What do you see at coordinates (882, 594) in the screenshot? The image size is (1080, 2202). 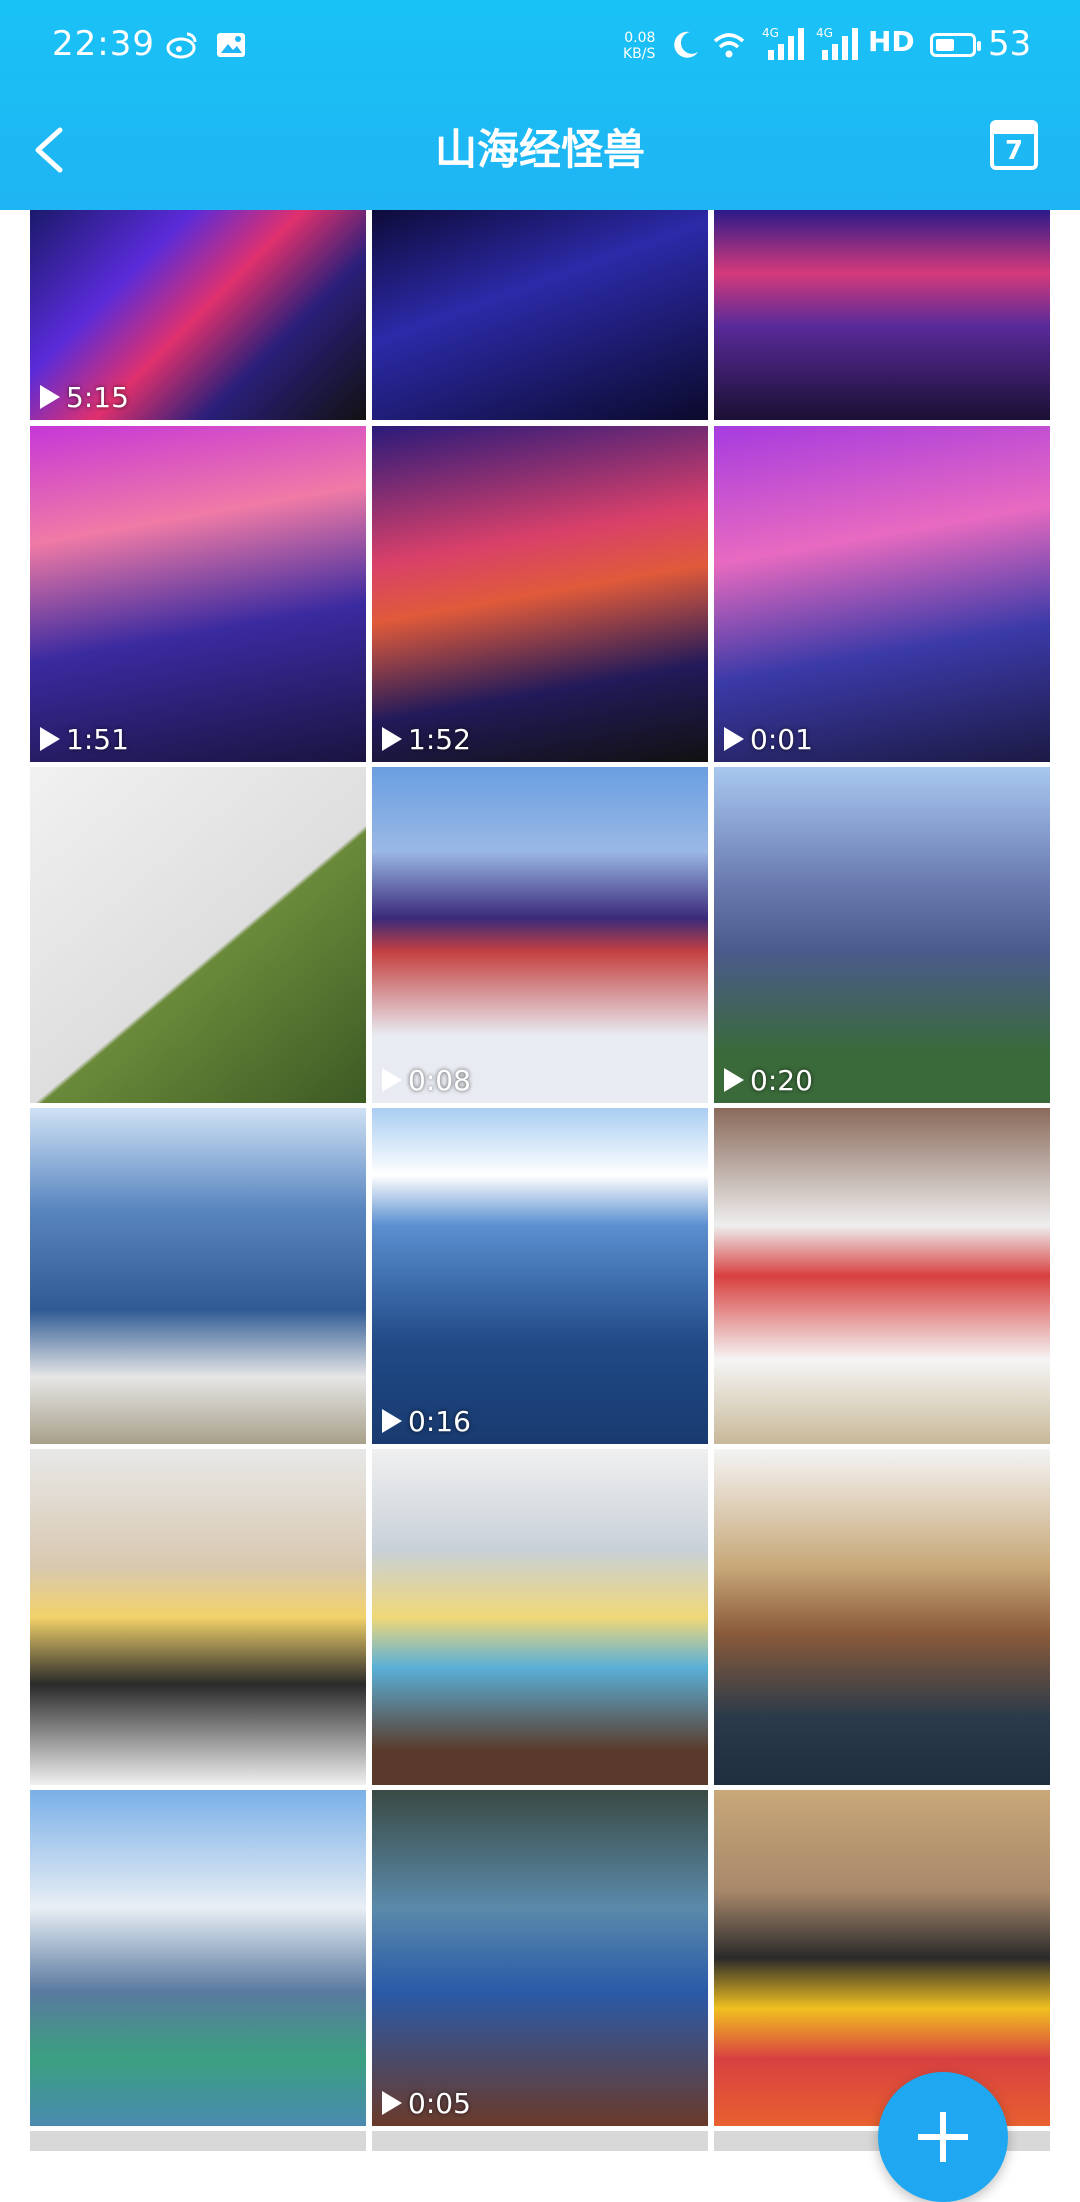 I see `video-thumbnail: 0:01` at bounding box center [882, 594].